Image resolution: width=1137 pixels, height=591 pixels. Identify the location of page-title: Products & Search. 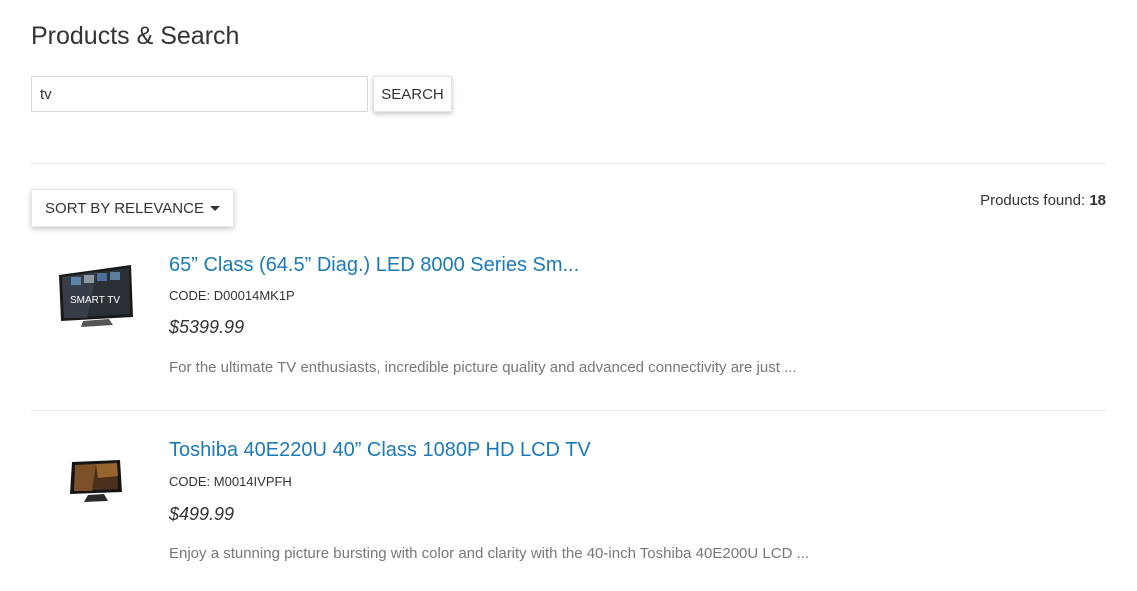
(135, 36).